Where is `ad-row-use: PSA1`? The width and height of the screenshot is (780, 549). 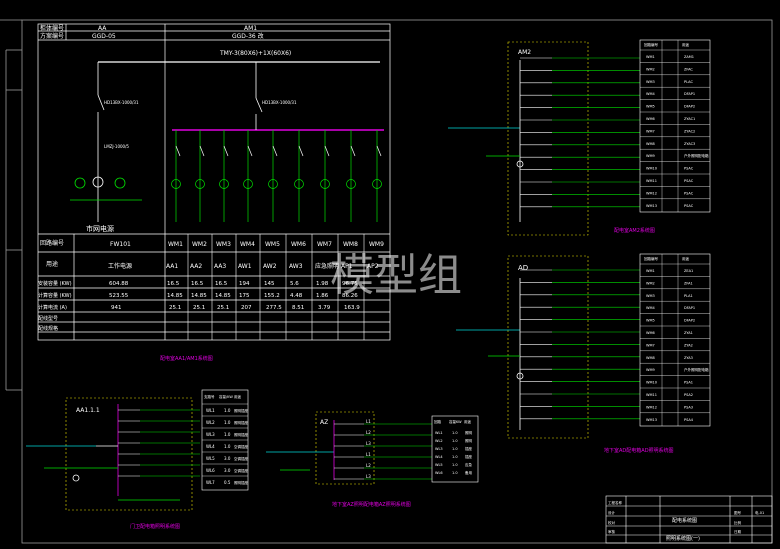
ad-row-use: PSA1 is located at coordinates (688, 383).